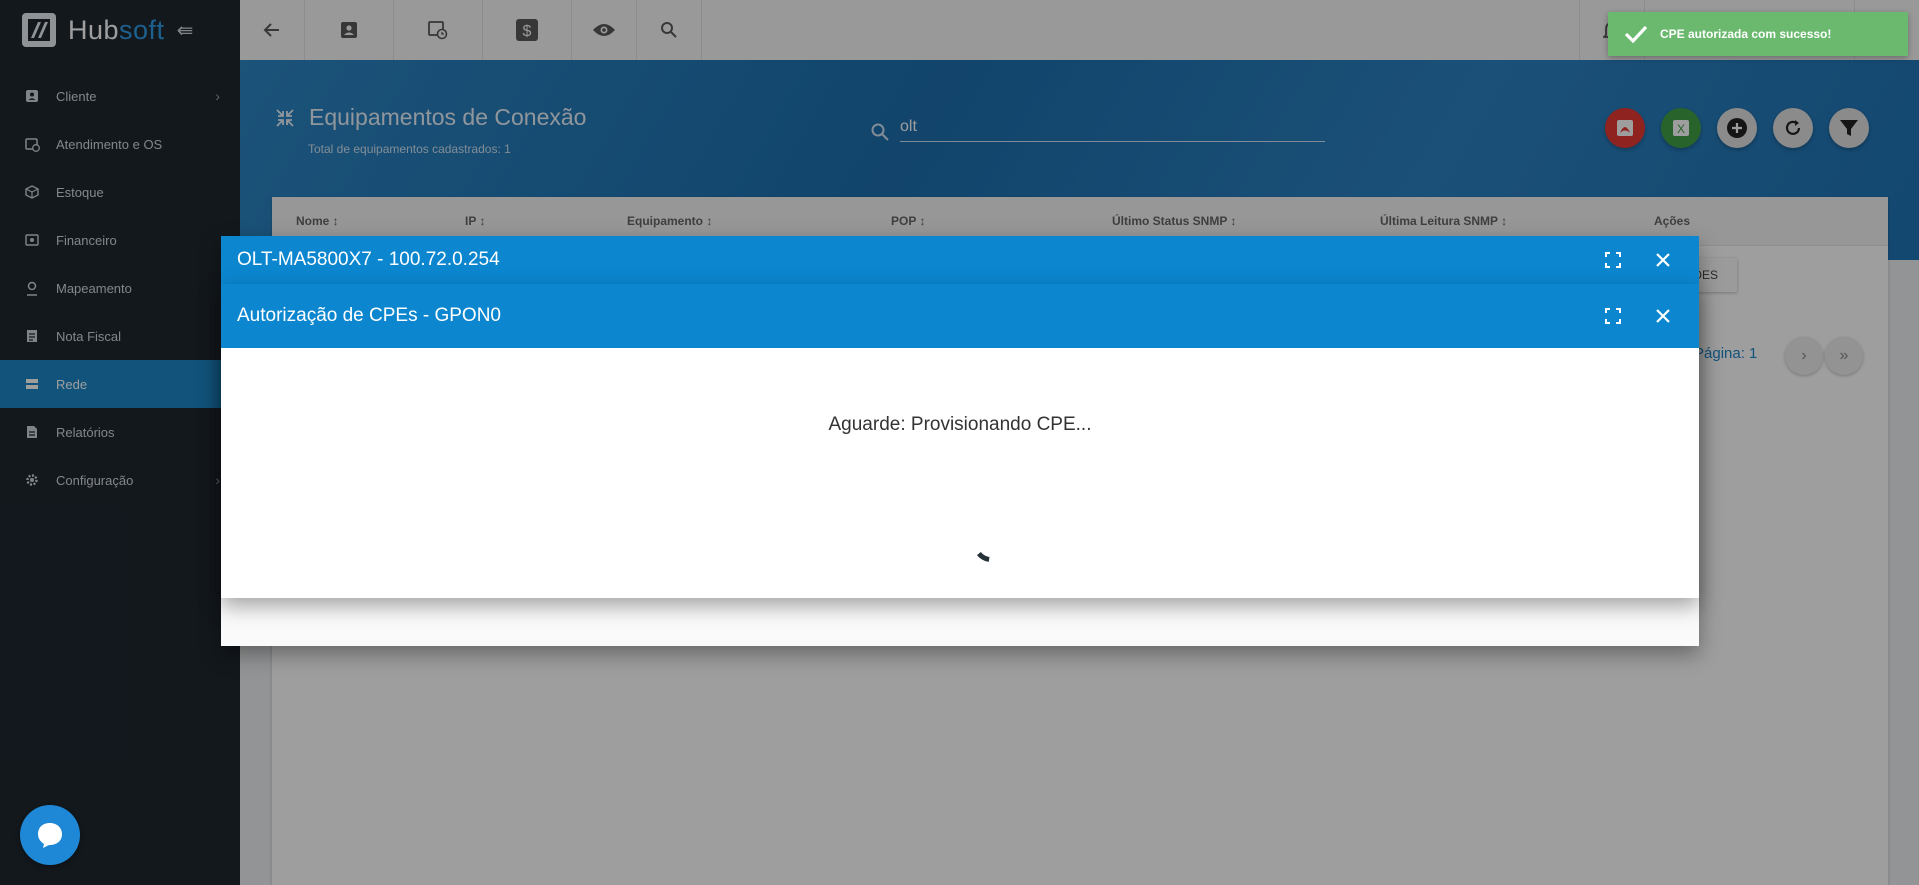 This screenshot has width=1919, height=885. Describe the element at coordinates (1636, 34) in the screenshot. I see `checkmark-icon` at that location.